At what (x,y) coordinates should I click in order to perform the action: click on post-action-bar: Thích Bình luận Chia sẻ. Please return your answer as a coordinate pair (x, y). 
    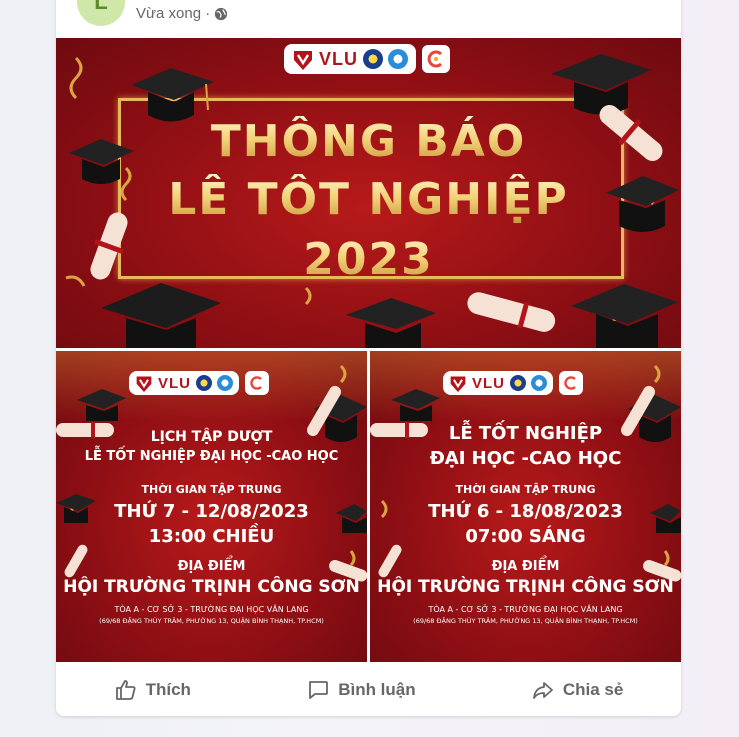
    Looking at the image, I should click on (368, 690).